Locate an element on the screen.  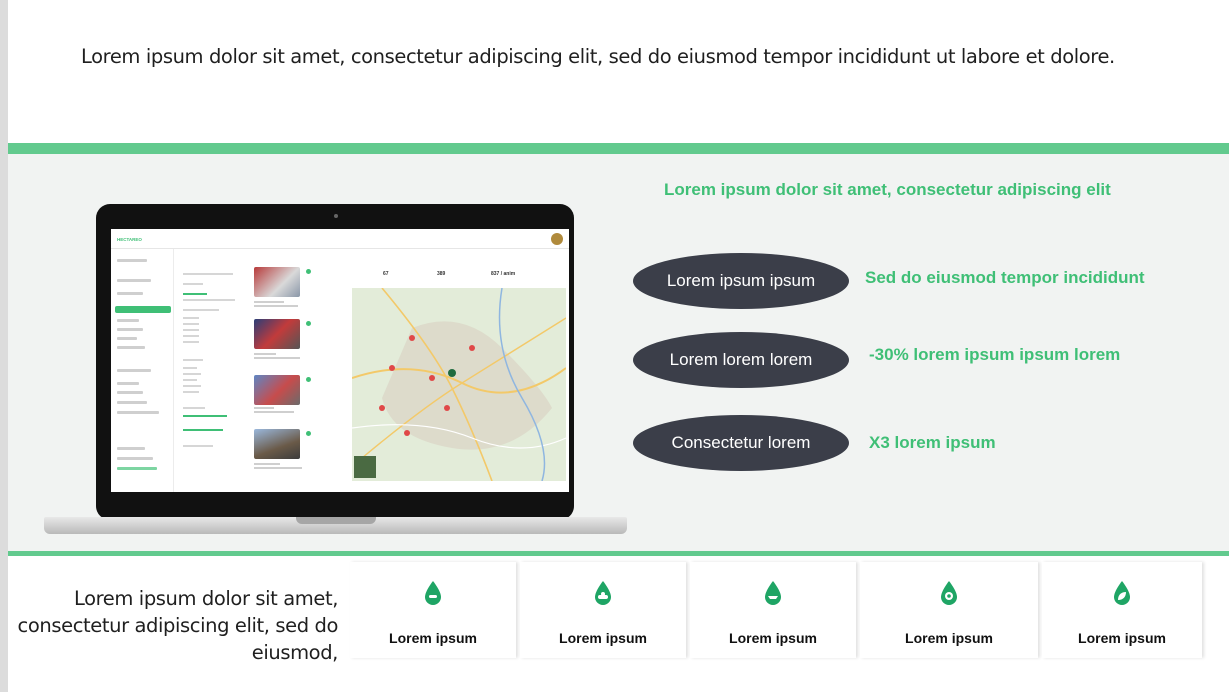
drop-boat-icon is located at coordinates (773, 593).